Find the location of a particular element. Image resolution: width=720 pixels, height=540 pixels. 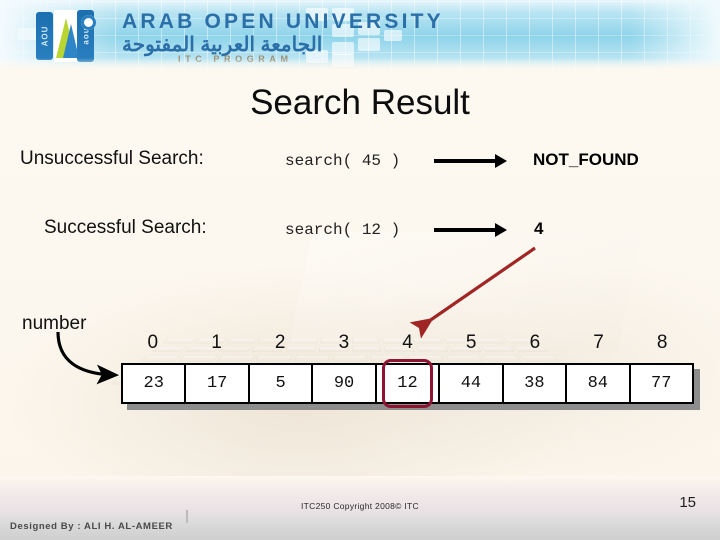

unsuccessful-search-result: NOT_FOUND is located at coordinates (586, 159).